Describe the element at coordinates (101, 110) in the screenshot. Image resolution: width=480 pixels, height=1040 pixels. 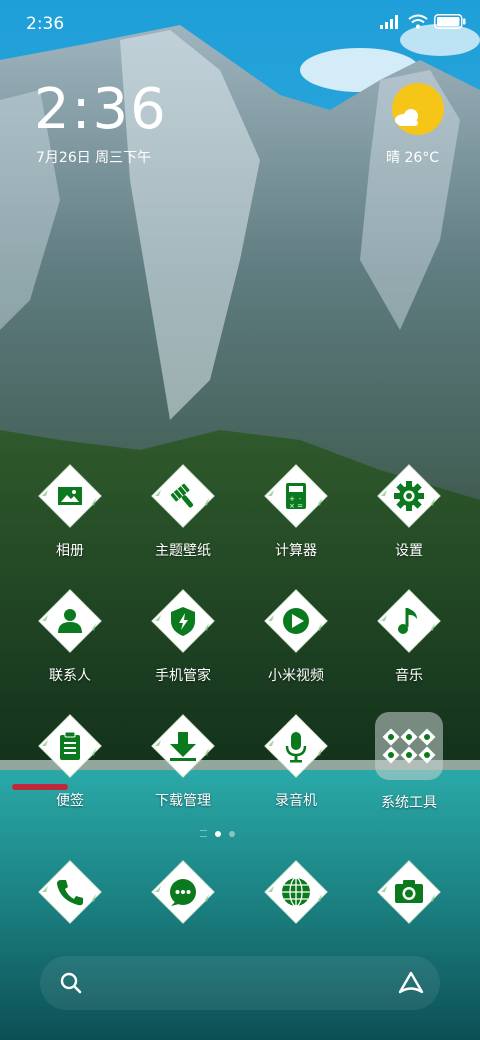
I see `clock-widget-time: 2:36` at that location.